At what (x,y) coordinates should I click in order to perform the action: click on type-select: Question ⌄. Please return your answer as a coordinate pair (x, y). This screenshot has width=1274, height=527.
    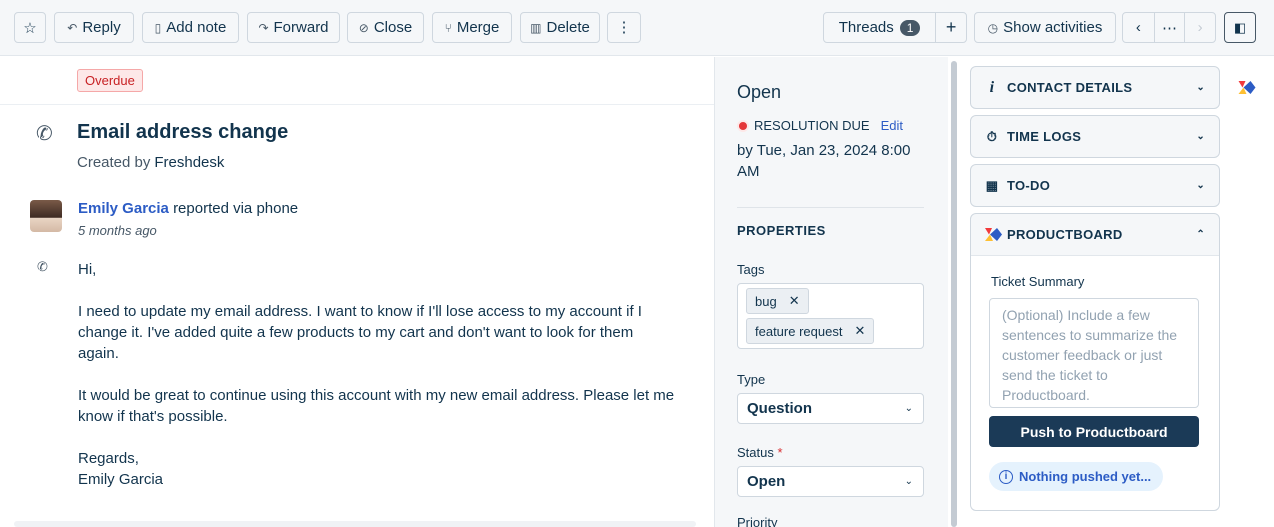
    Looking at the image, I should click on (830, 408).